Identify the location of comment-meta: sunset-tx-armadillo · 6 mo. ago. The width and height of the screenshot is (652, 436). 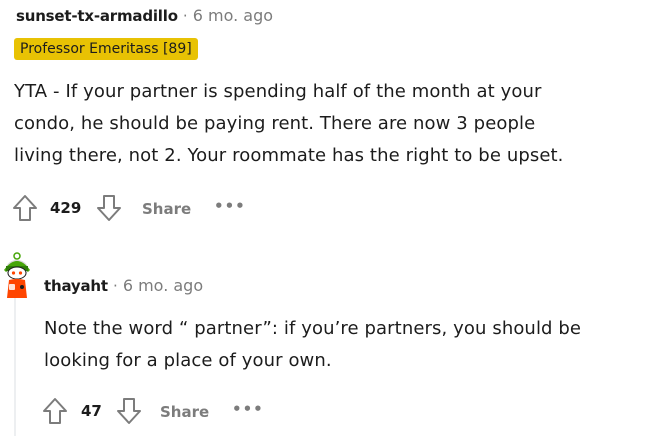
(144, 15).